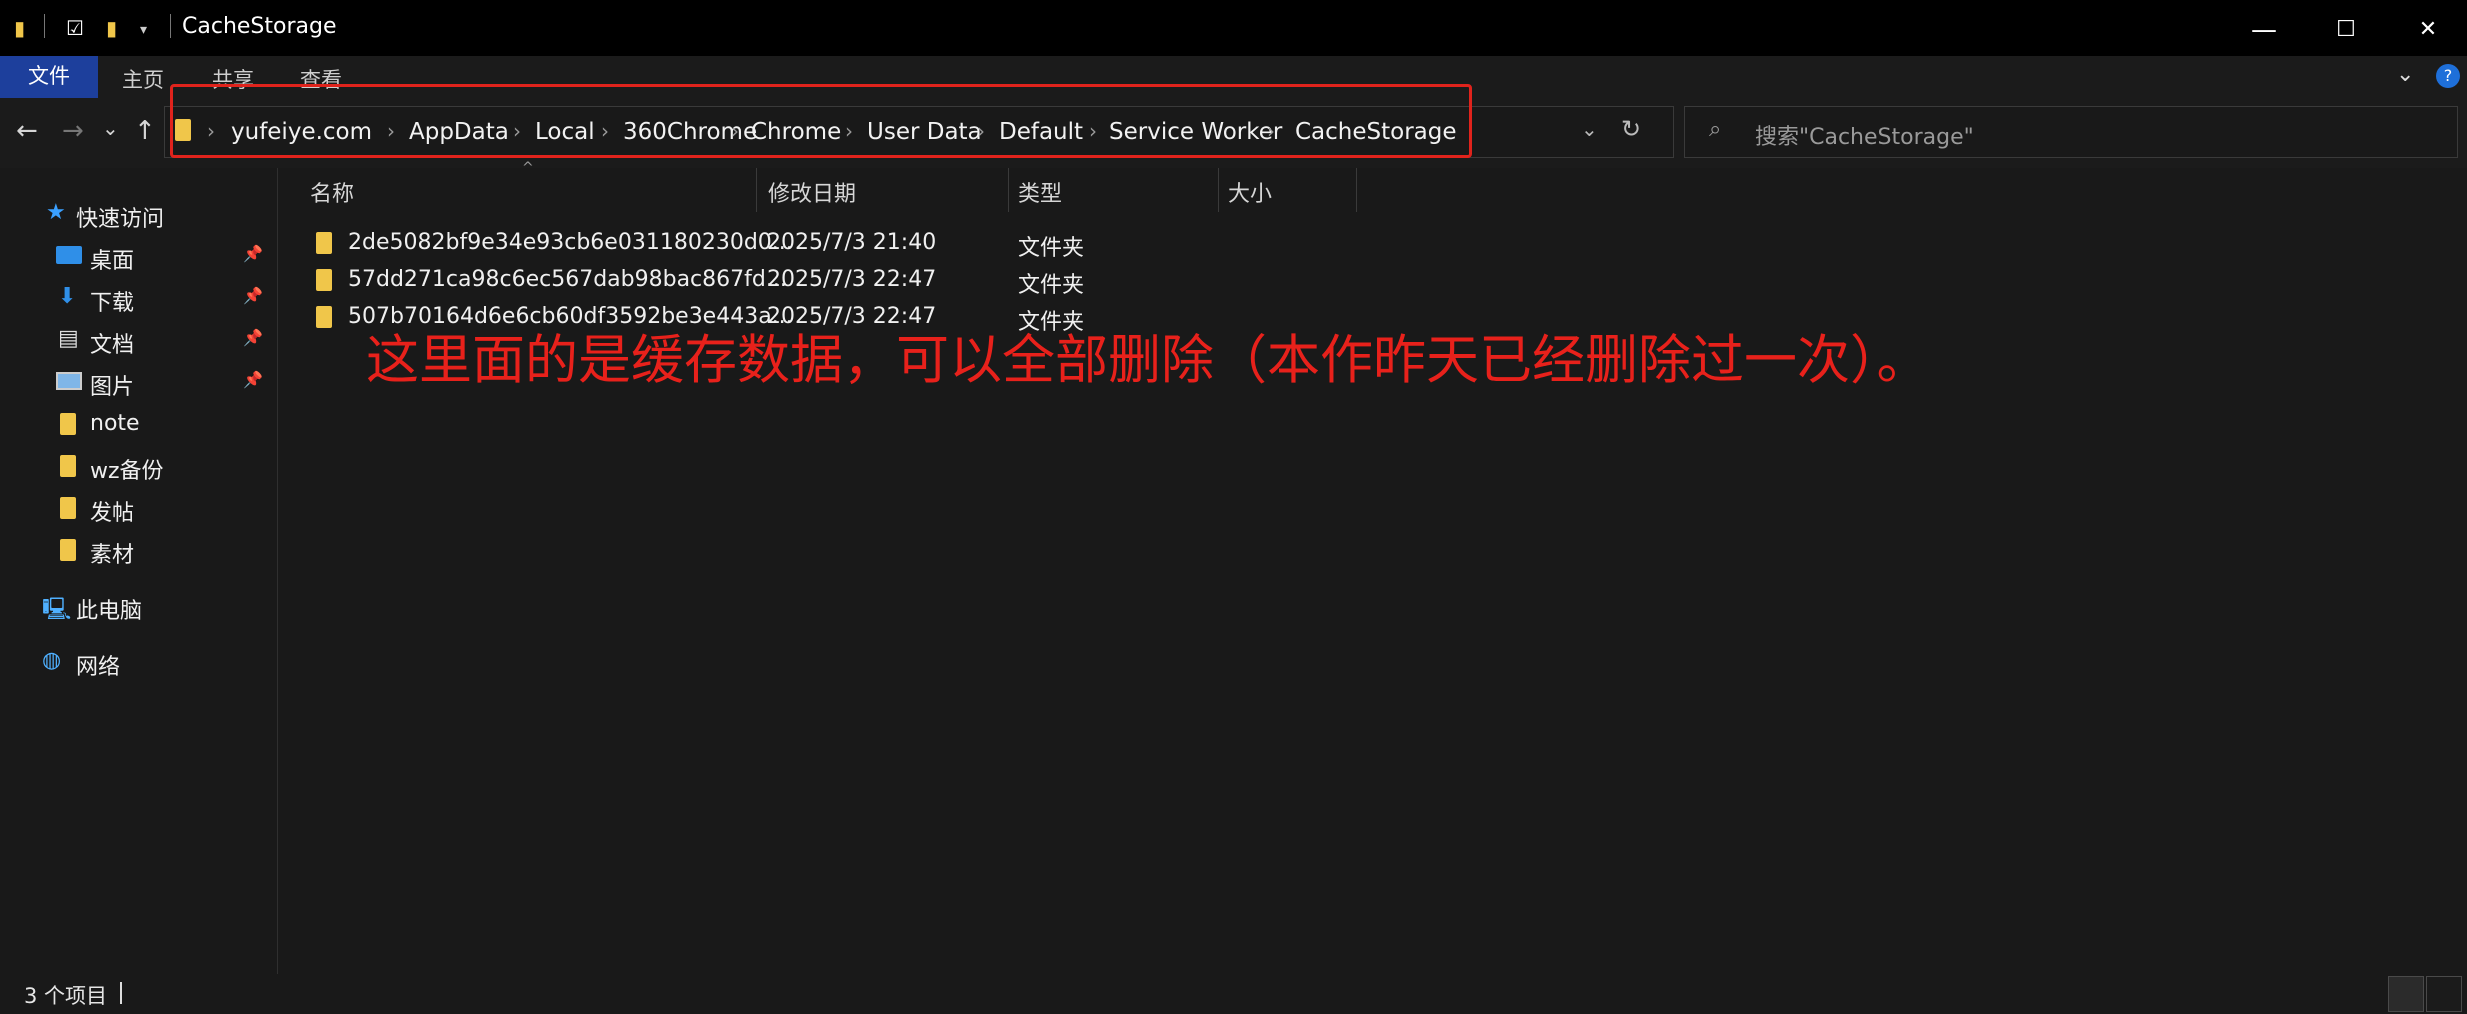 Image resolution: width=2467 pixels, height=1014 pixels. I want to click on tab-file: 文件, so click(49, 77).